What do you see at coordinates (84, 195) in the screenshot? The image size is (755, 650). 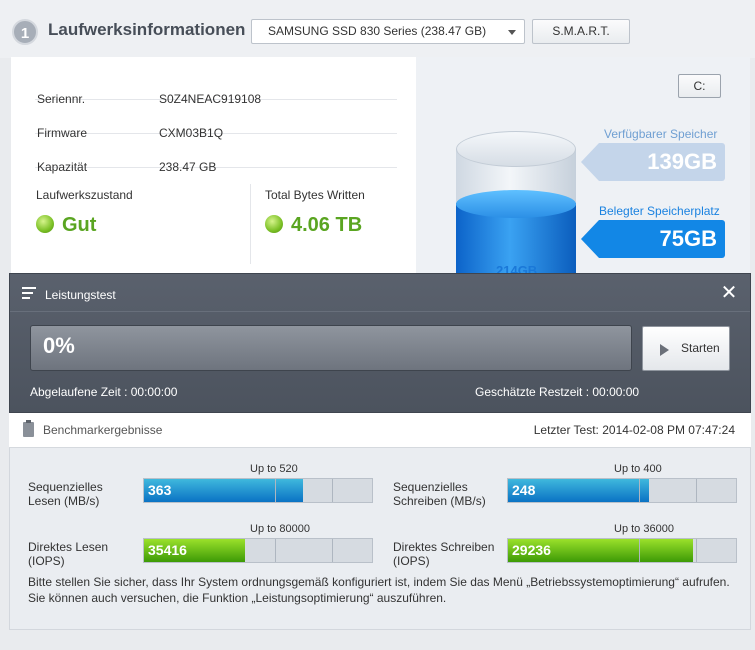 I see `health-label: Laufwerkszustand` at bounding box center [84, 195].